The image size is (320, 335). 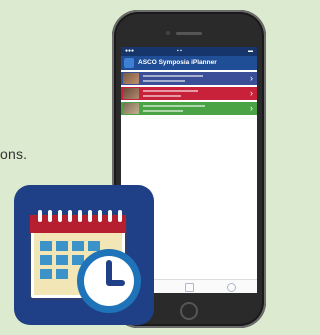 What do you see at coordinates (177, 62) in the screenshot?
I see `app-title: ASCO Symposia iPlanner` at bounding box center [177, 62].